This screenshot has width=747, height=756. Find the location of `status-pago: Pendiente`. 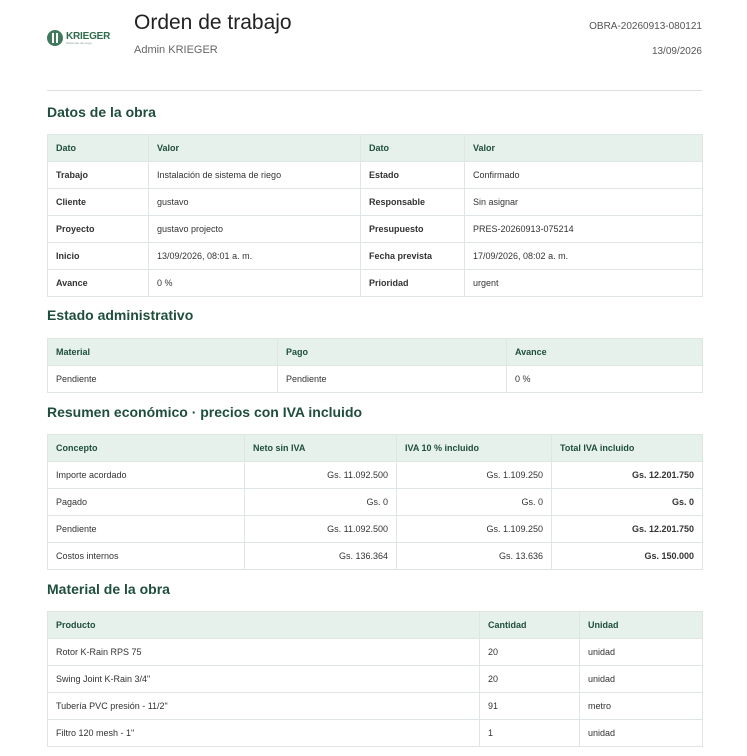

status-pago: Pendiente is located at coordinates (392, 379).